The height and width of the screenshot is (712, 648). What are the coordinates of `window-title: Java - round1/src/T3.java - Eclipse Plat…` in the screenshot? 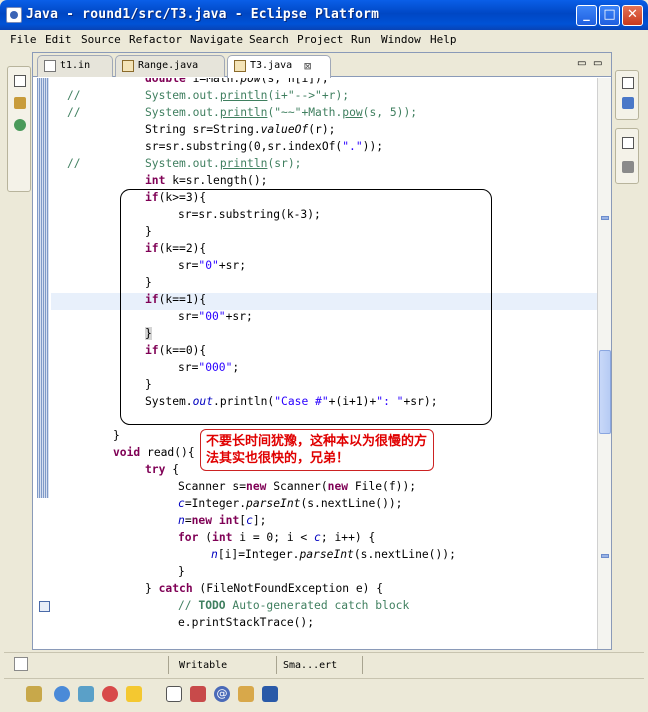 It's located at (203, 14).